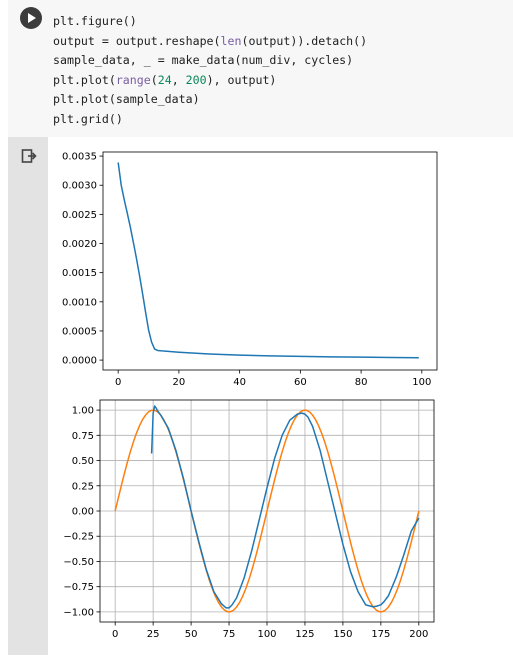  Describe the element at coordinates (95, 21) in the screenshot. I see `code-token: plt.figure()` at that location.